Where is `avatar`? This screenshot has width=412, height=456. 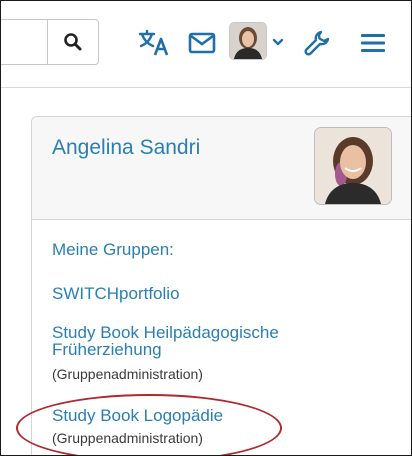 avatar is located at coordinates (248, 41).